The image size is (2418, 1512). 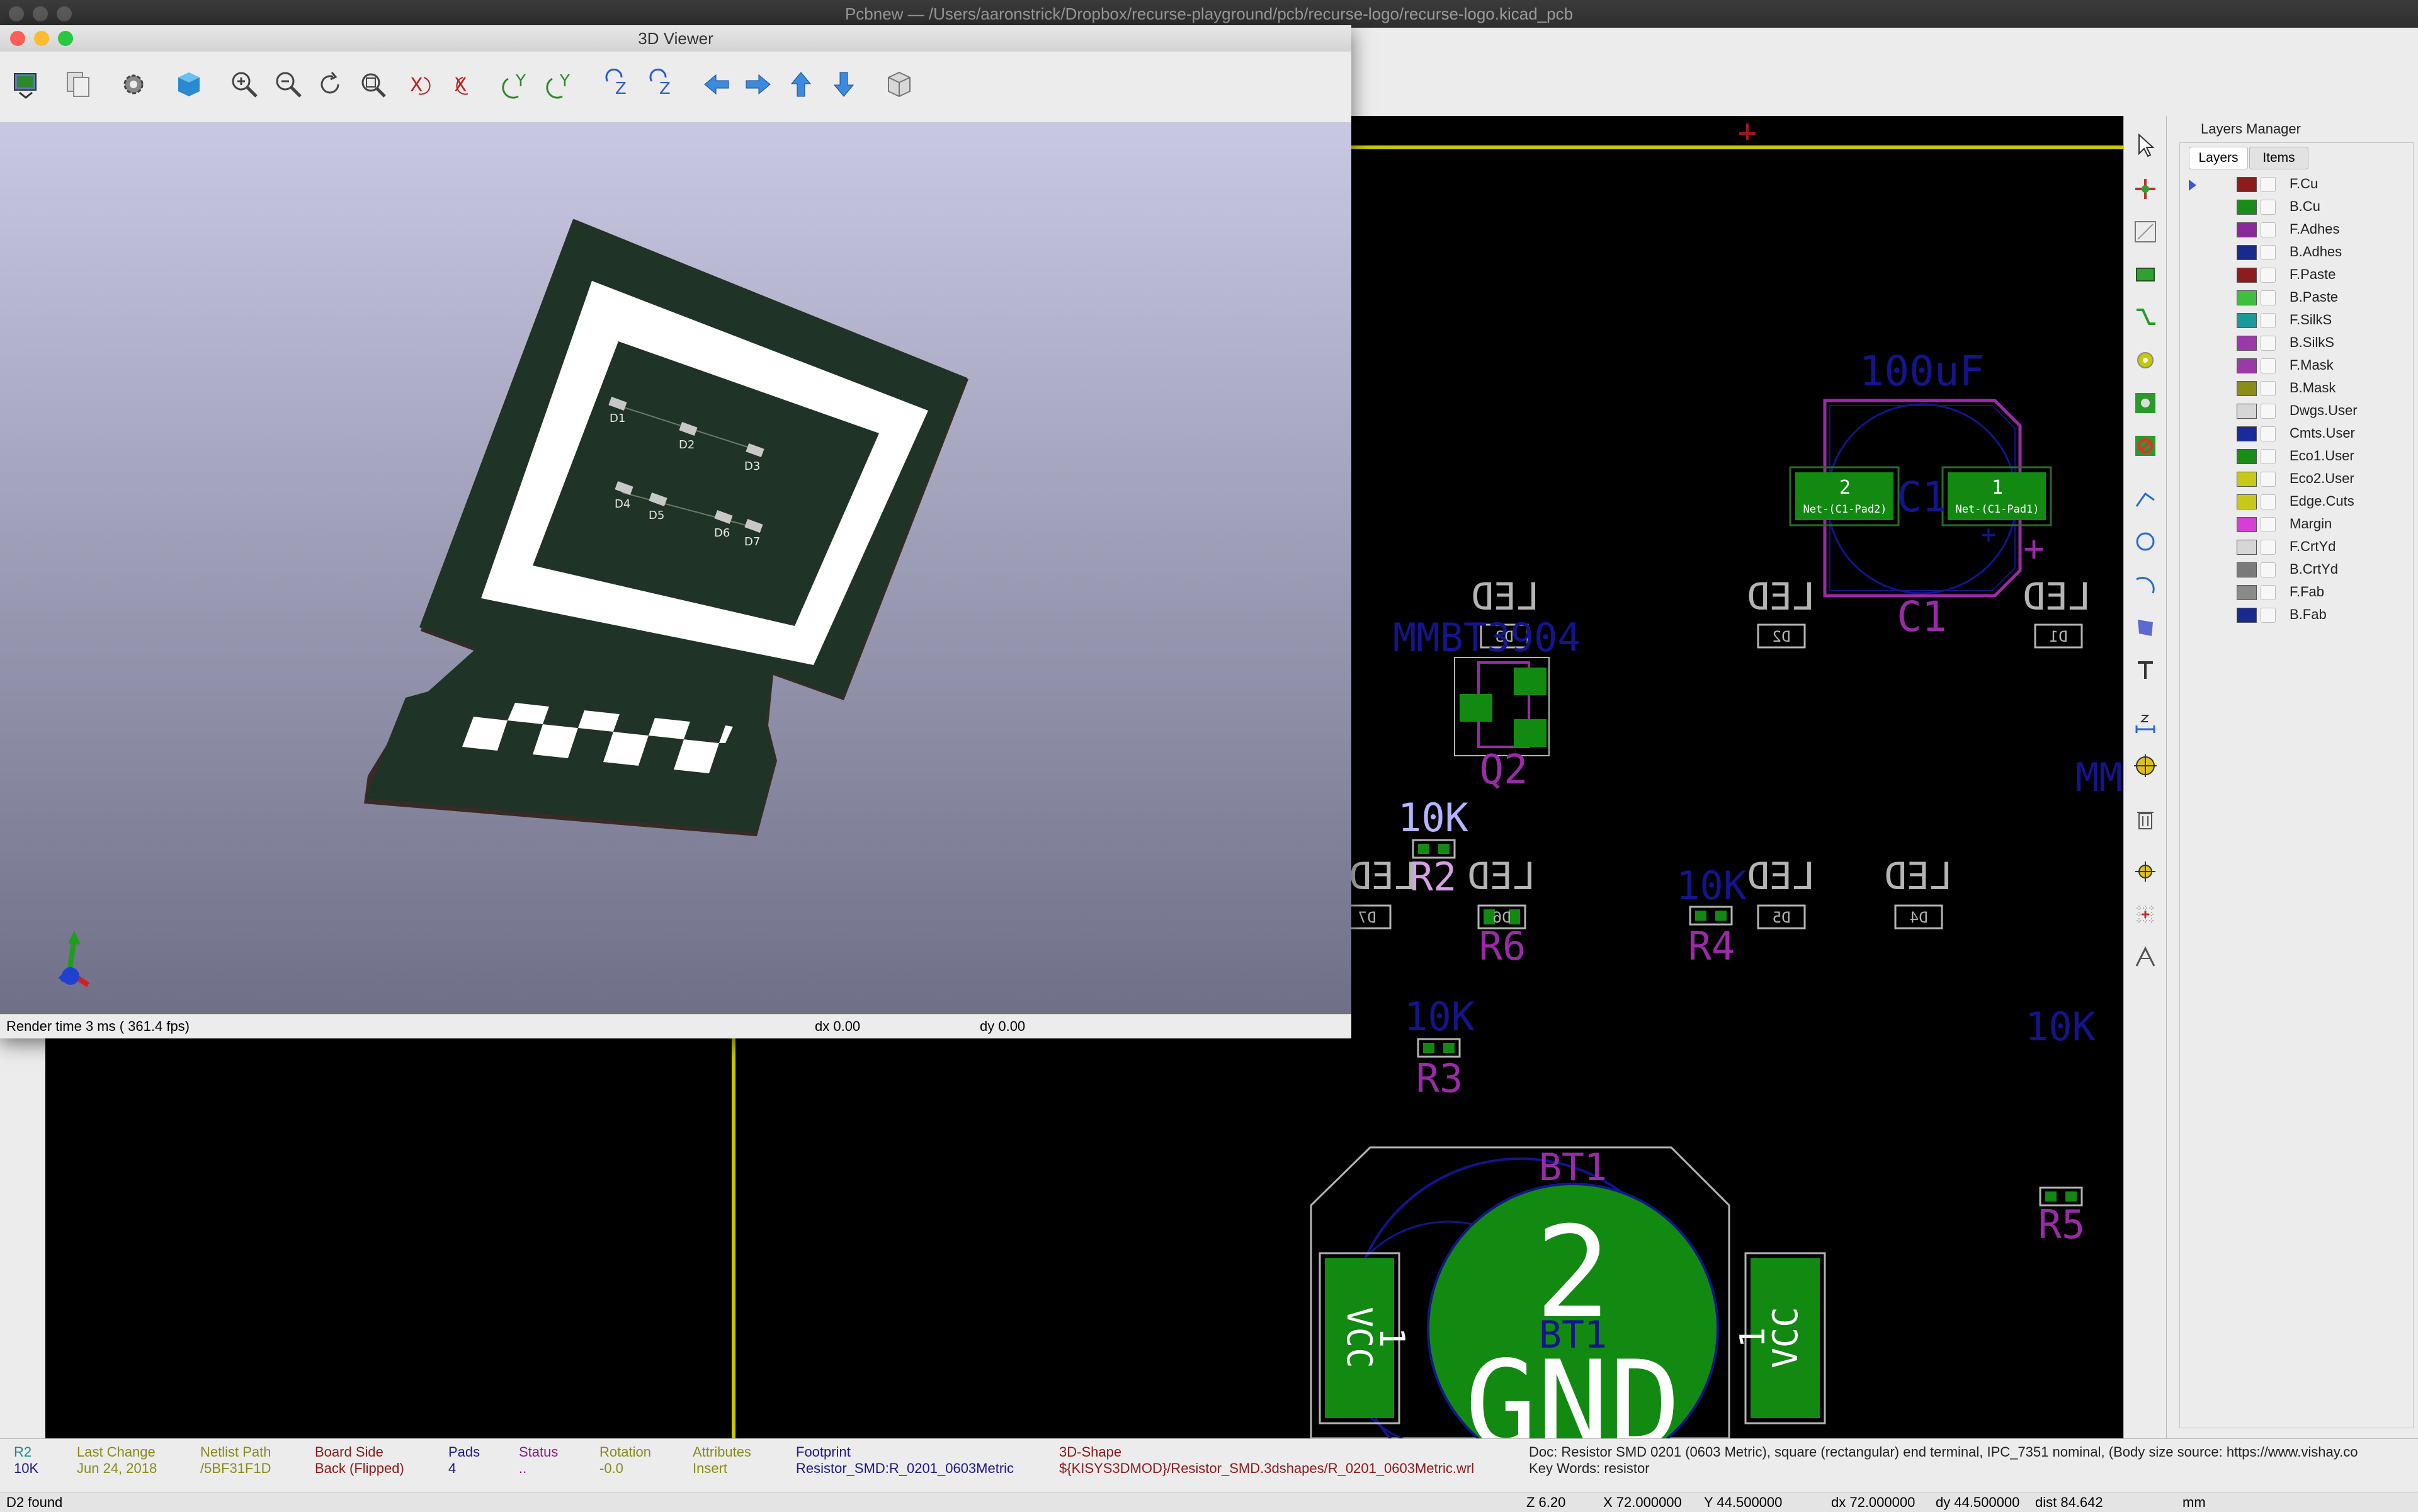 I want to click on grid-origin-icon, so click(x=2145, y=915).